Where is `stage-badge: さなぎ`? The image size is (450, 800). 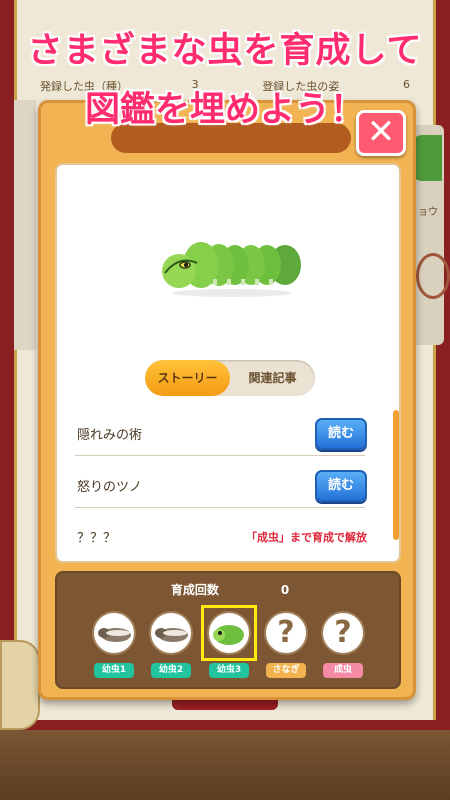 stage-badge: さなぎ is located at coordinates (286, 670).